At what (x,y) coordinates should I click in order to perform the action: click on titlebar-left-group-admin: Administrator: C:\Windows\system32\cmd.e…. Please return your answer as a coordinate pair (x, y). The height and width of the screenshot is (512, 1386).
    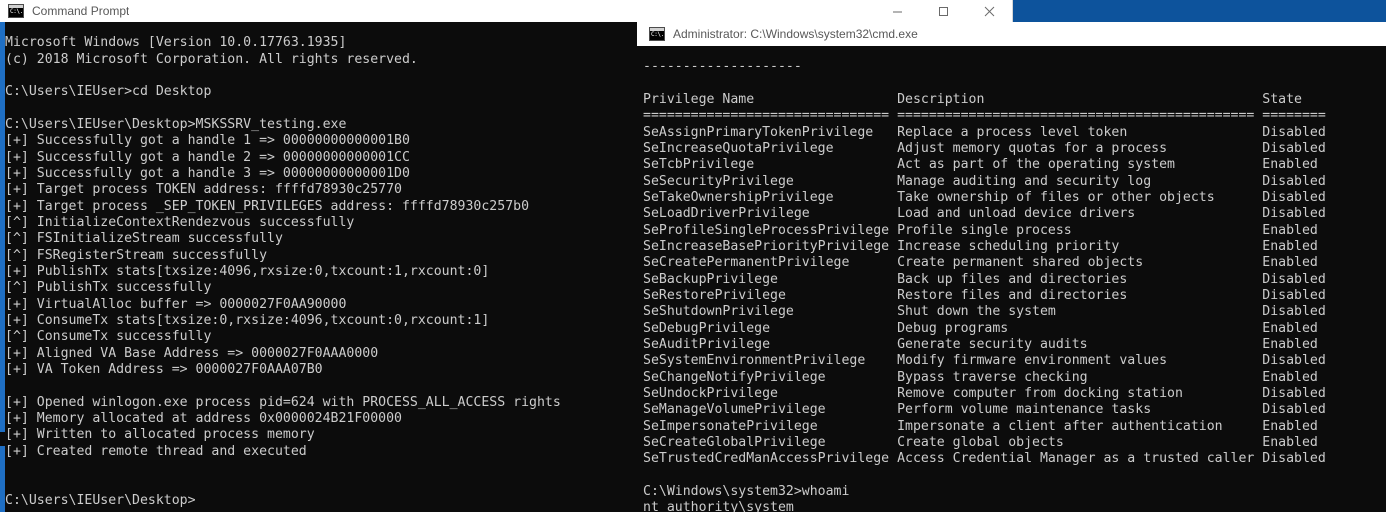
    Looking at the image, I should click on (777, 34).